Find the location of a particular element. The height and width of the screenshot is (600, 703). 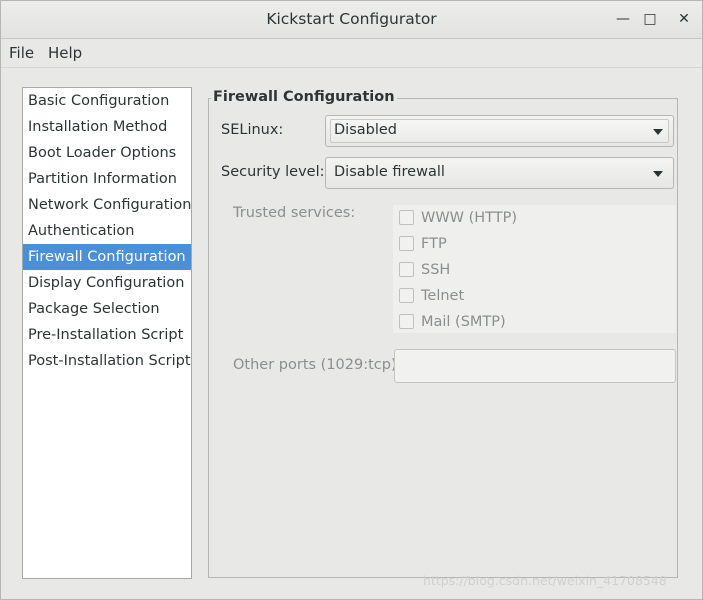

security-level-dropdown: Disable firewall is located at coordinates (499, 173).